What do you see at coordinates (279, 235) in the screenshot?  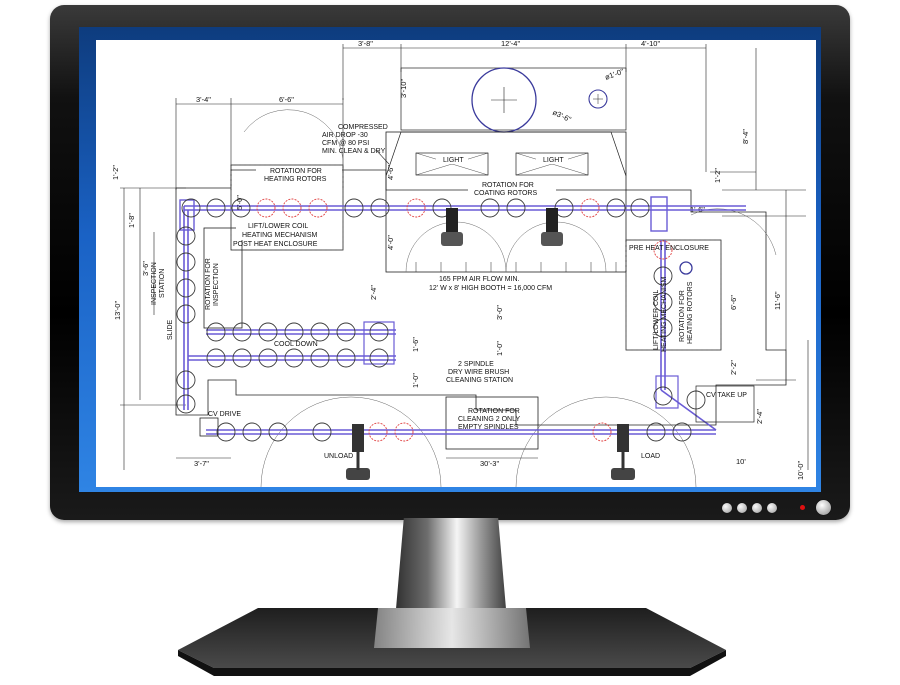 I see `lift-lower-left-line2: HEATING MECHANISM` at bounding box center [279, 235].